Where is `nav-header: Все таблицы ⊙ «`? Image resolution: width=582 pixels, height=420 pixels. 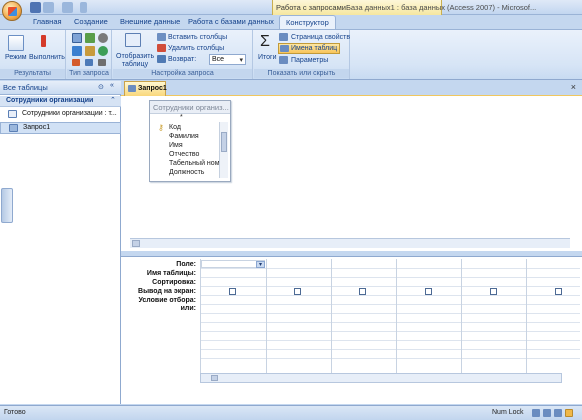
nav-header: Все таблицы ⊙ « is located at coordinates (60, 88).